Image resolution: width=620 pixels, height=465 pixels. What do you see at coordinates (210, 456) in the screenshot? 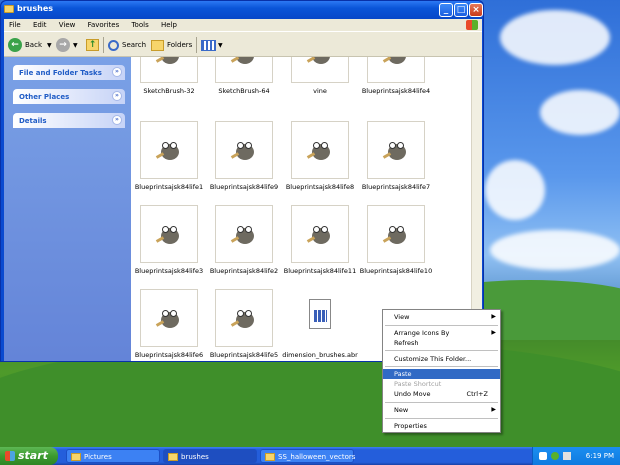
I see `taskbar-item-brushes: brushes` at bounding box center [210, 456].